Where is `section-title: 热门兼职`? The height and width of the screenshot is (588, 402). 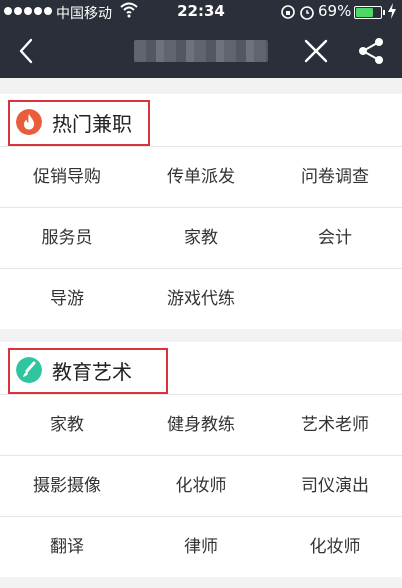 section-title: 热门兼职 is located at coordinates (92, 124).